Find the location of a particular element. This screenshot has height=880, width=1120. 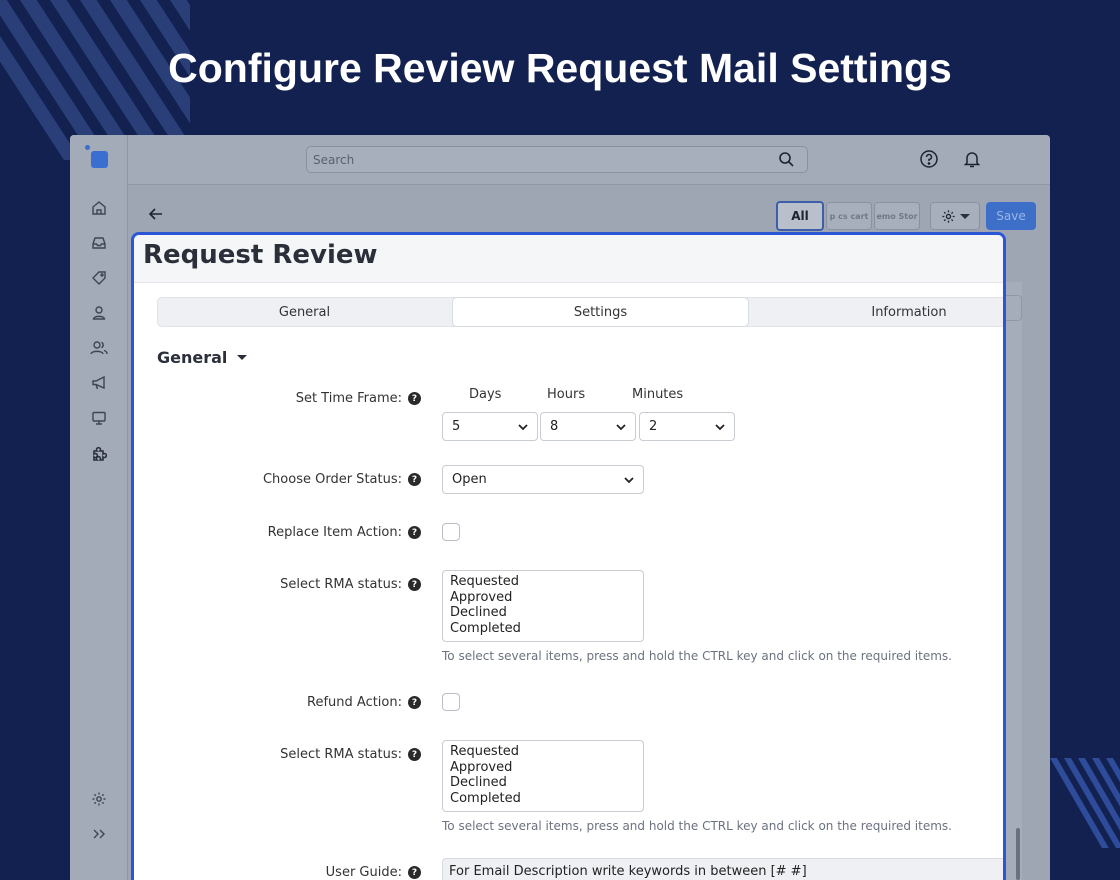

order-status-value: Open is located at coordinates (469, 479).